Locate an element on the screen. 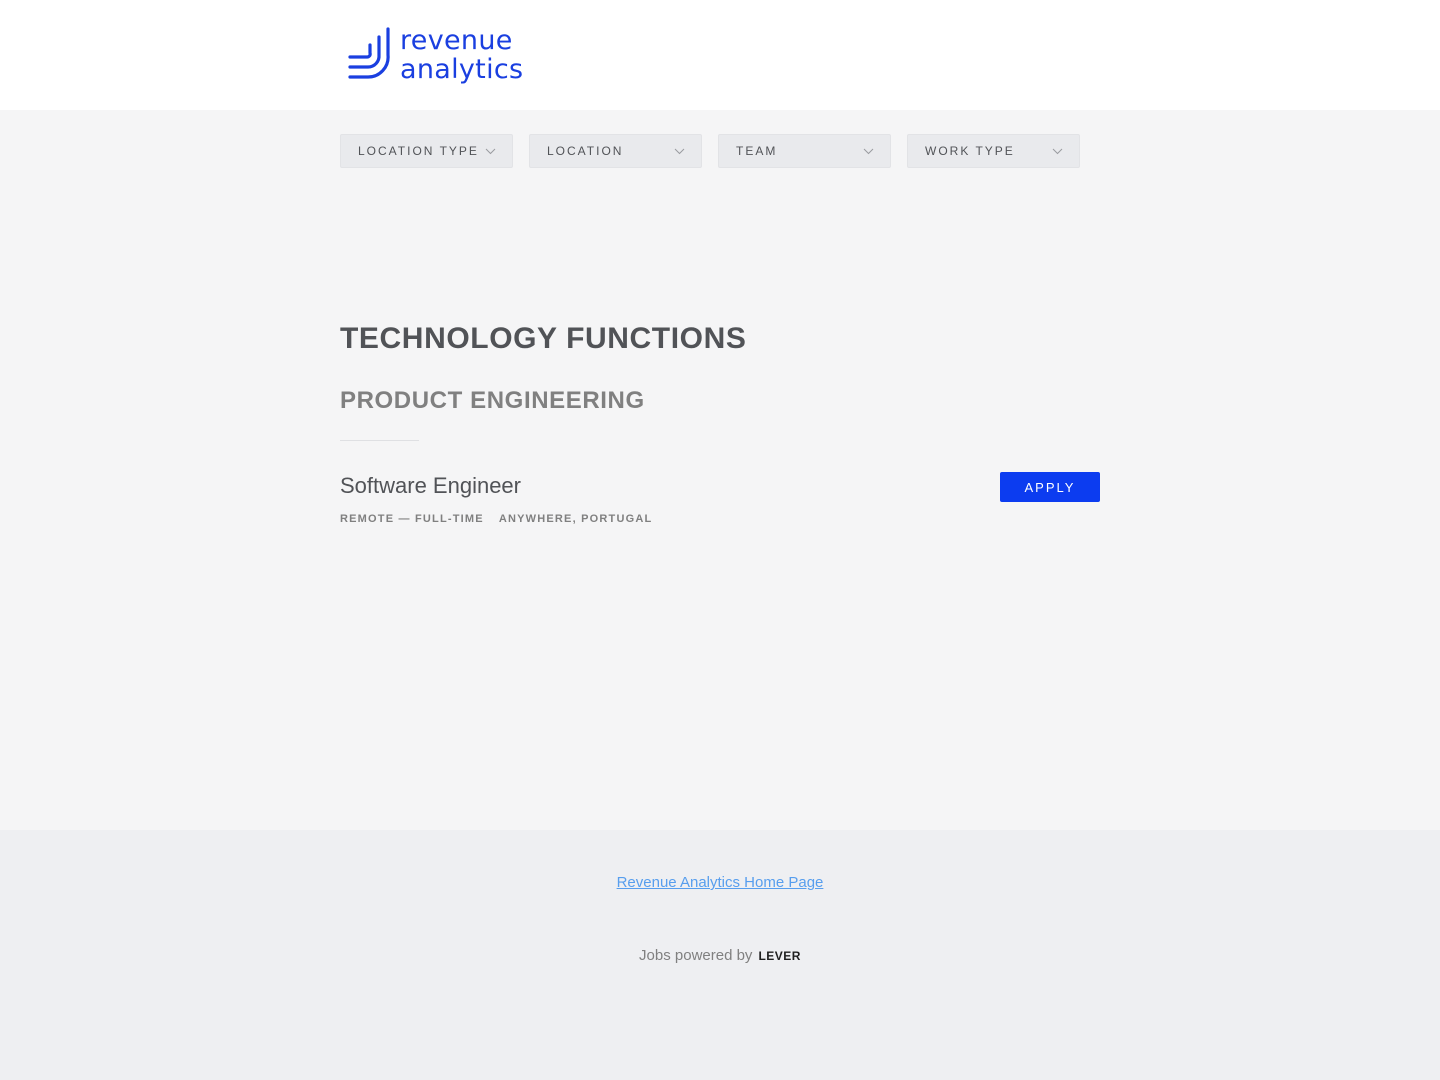 This screenshot has height=1080, width=1440. footer-link-wrapper: Revenue Analytics Home Page is located at coordinates (720, 882).